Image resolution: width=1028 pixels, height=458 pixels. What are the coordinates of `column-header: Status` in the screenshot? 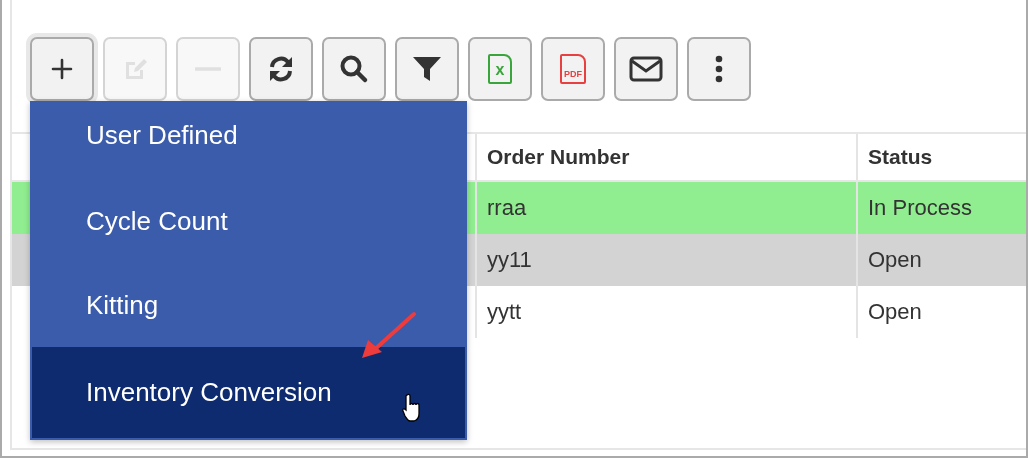 It's located at (942, 157).